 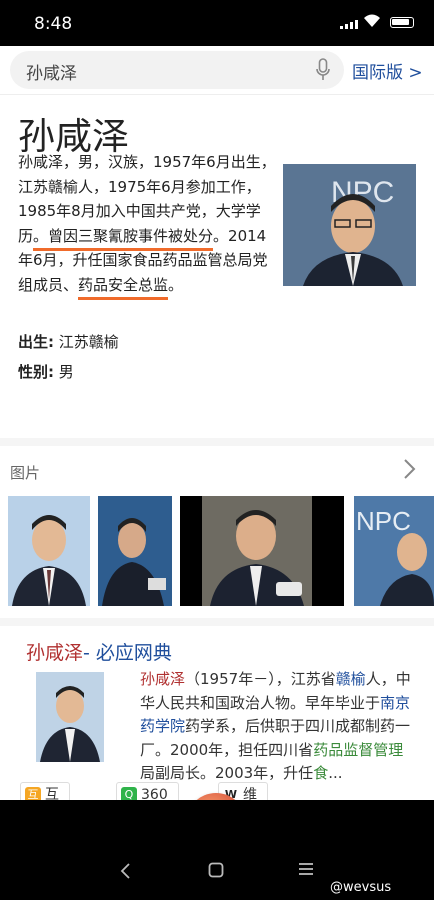 I want to click on thumbnail-illustration: NPC, so click(x=394, y=551).